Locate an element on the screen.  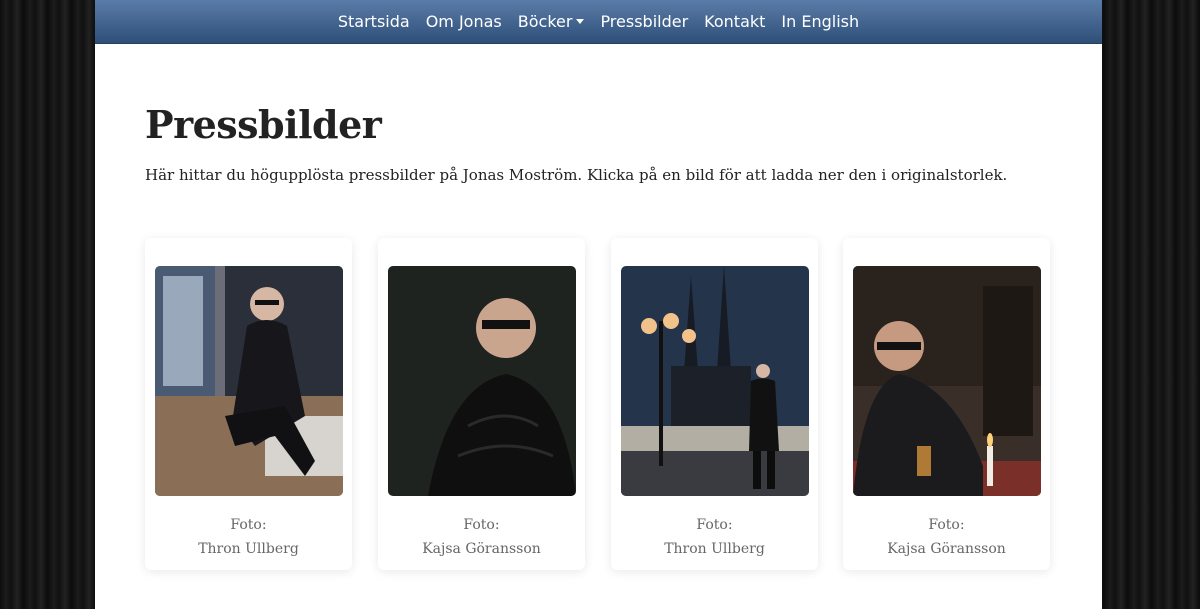
nav-pressbilder: Pressbilder is located at coordinates (644, 21).